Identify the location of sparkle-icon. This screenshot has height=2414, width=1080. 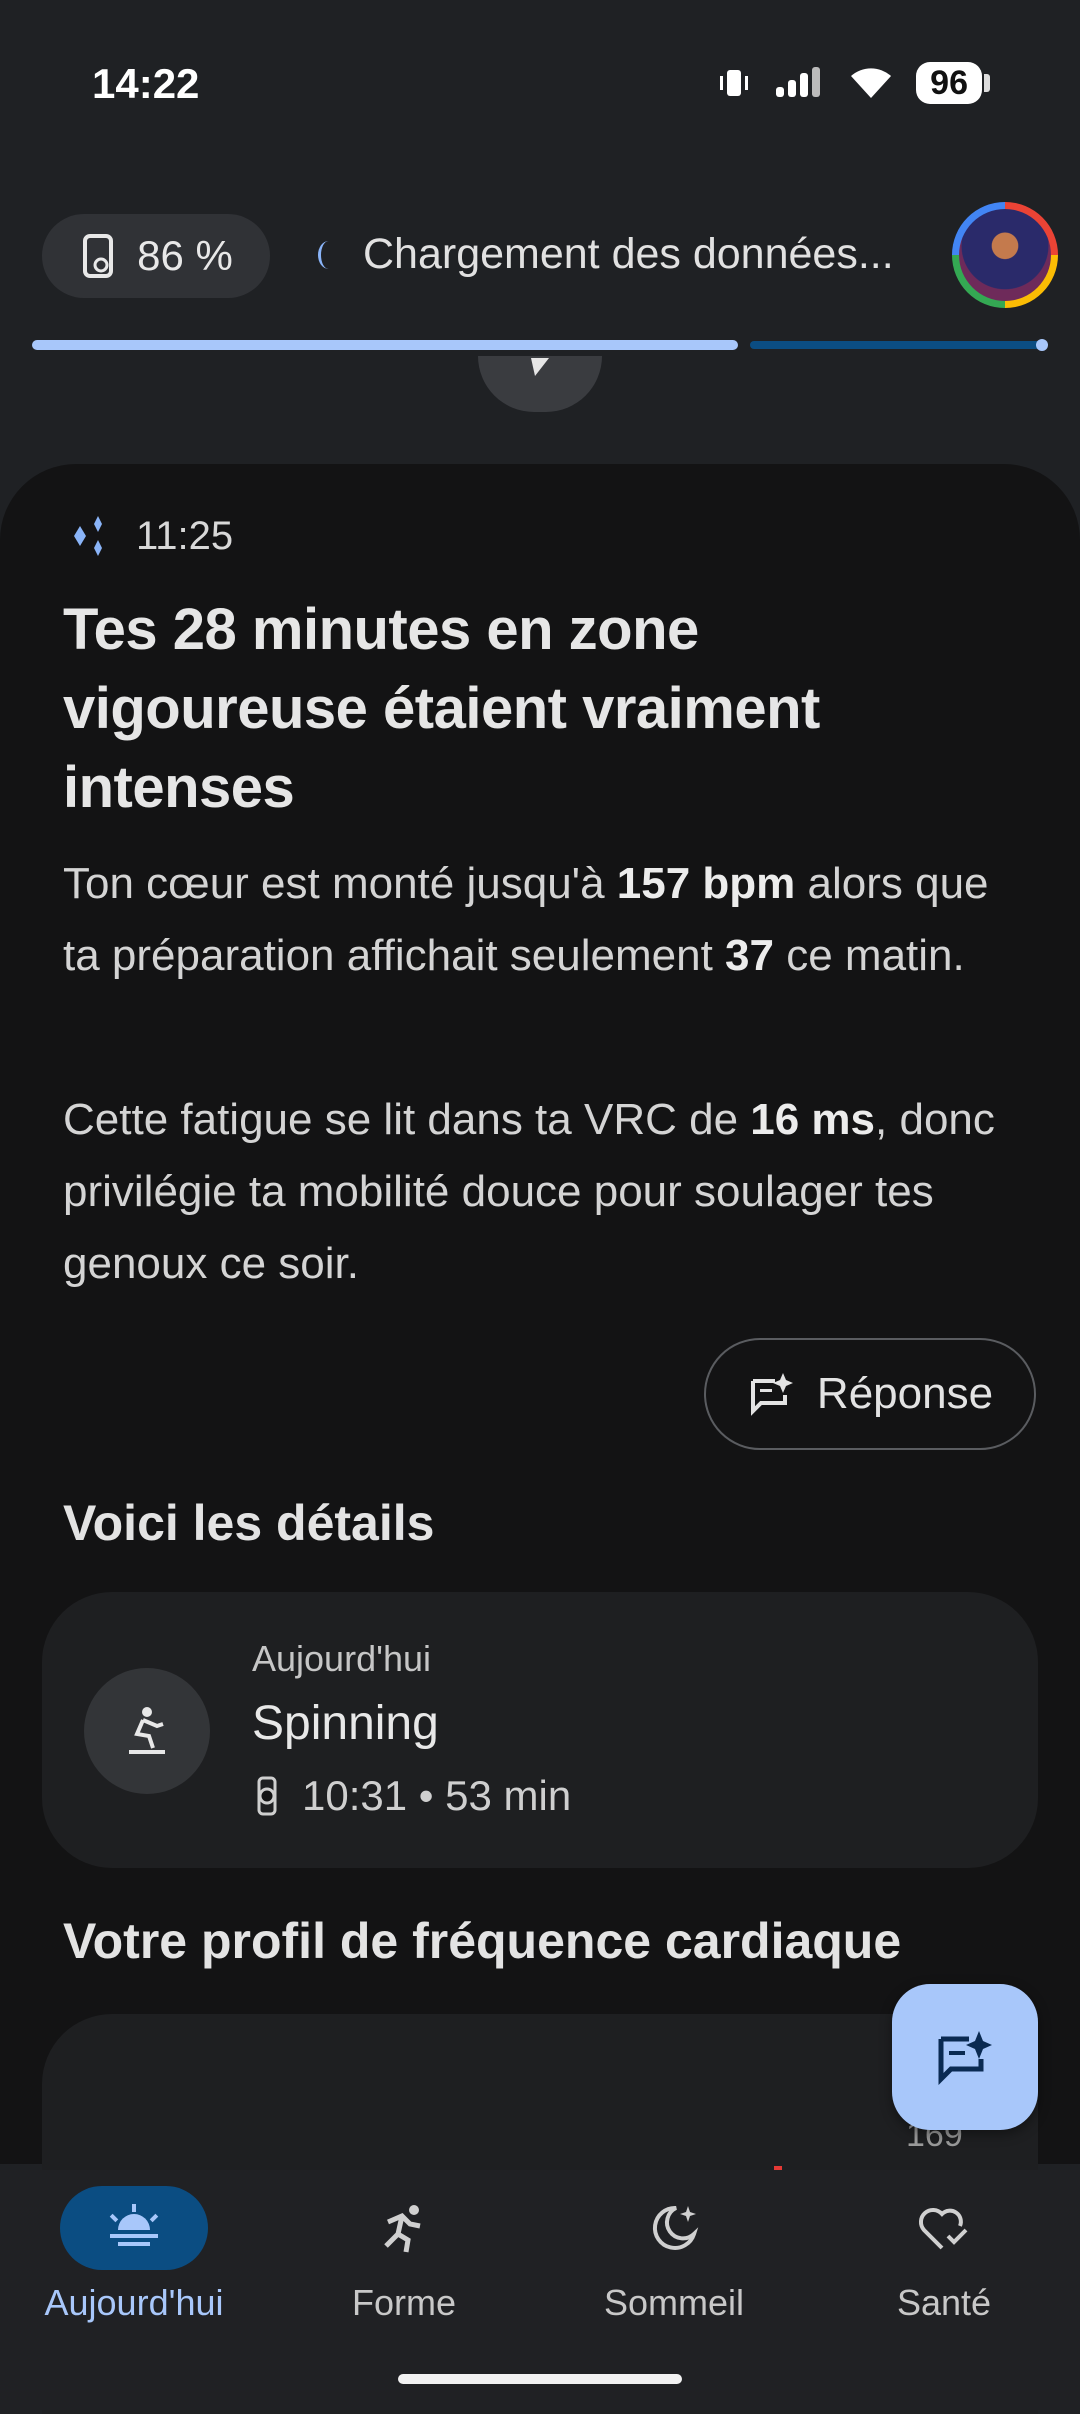
(88, 536).